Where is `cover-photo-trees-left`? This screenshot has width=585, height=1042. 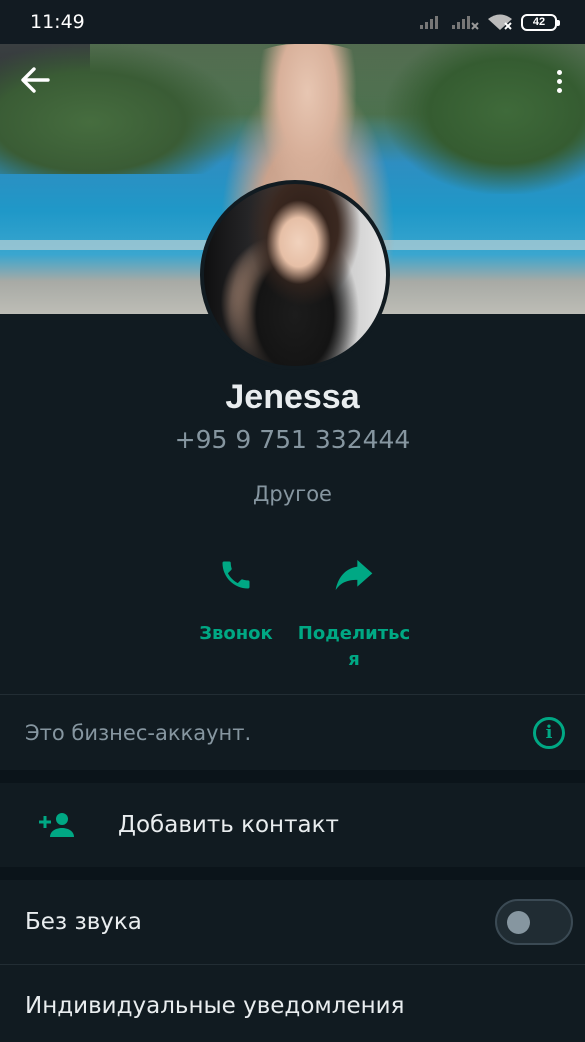 cover-photo-trees-left is located at coordinates (120, 109).